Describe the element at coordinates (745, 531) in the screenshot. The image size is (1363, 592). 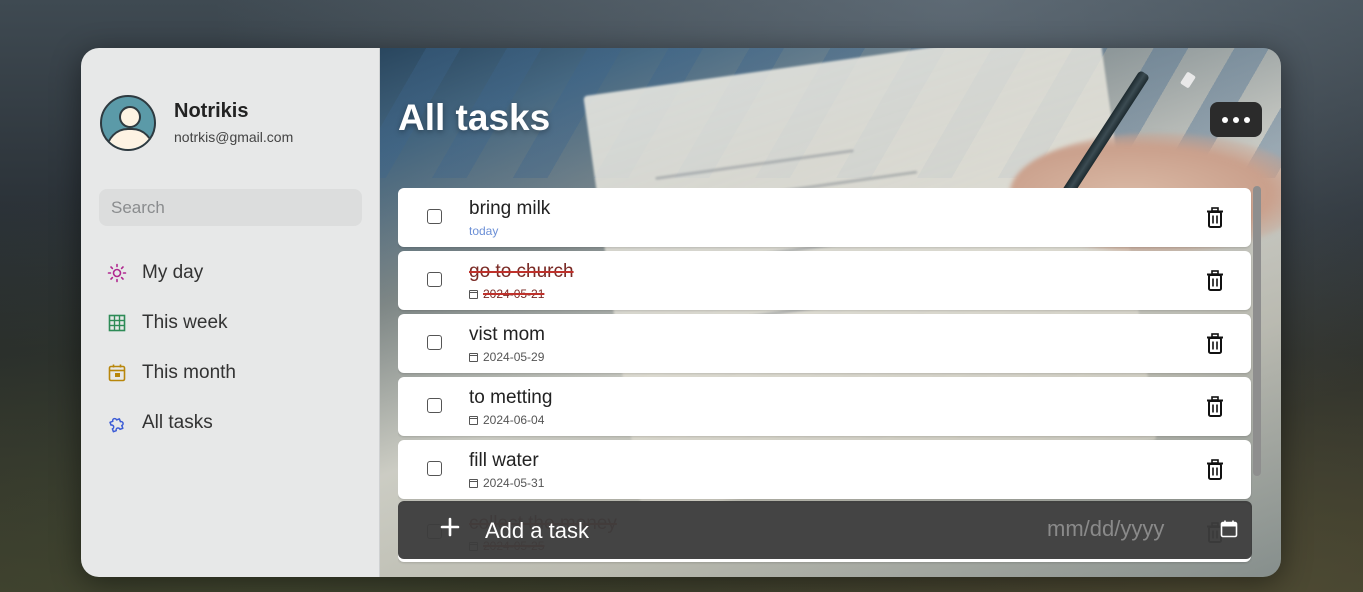
I see `add-task-input` at that location.